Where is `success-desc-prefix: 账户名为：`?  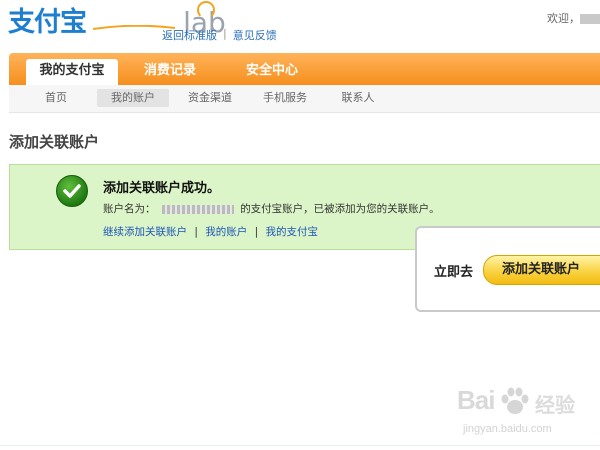 success-desc-prefix: 账户名为： is located at coordinates (129, 209).